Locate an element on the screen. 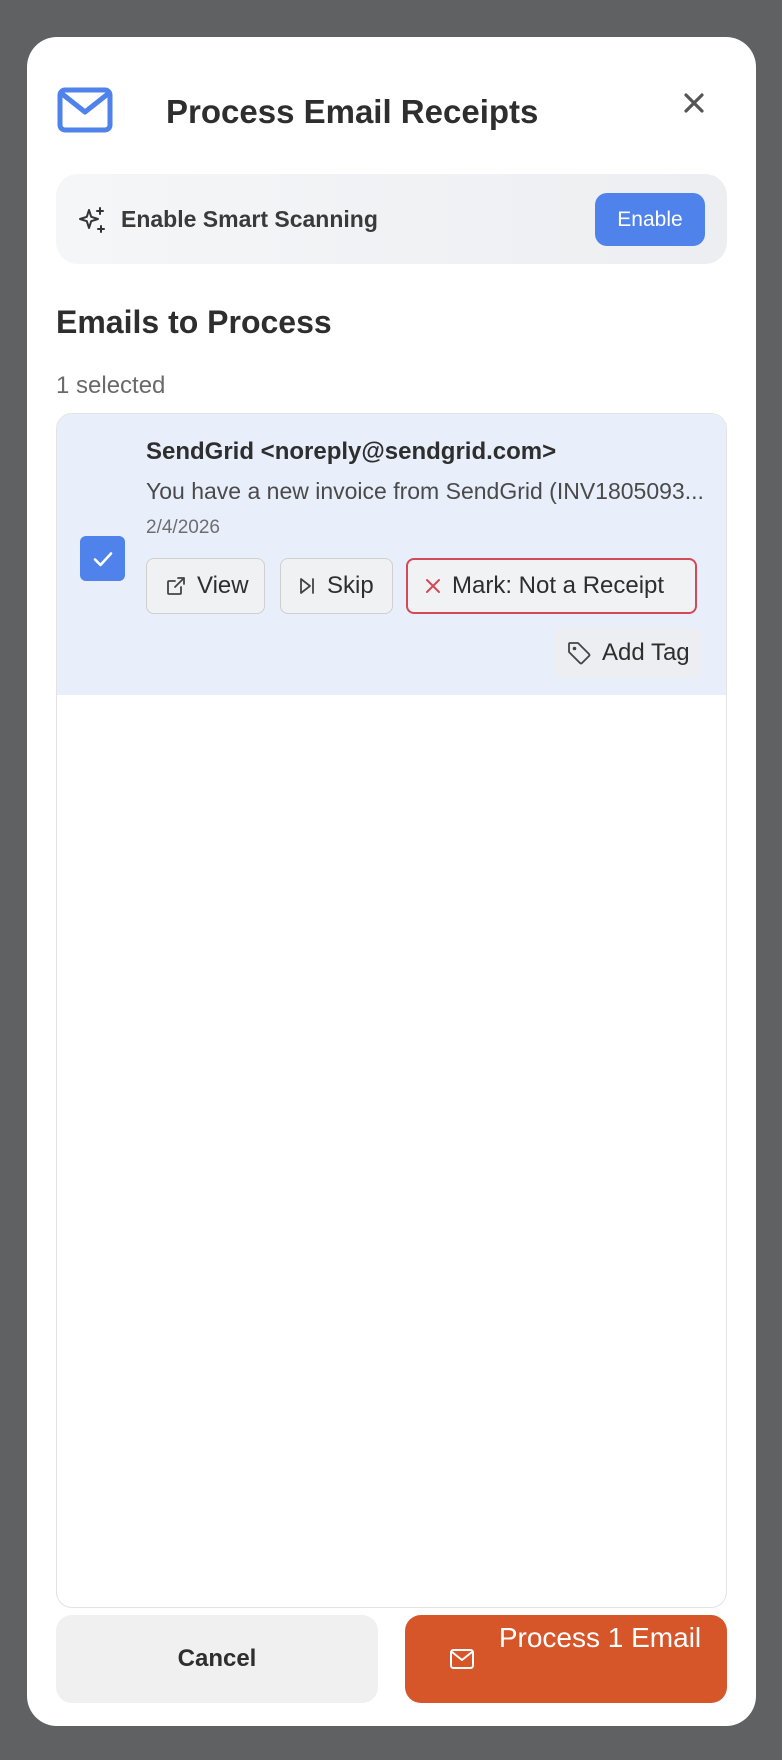  dialog-title: Process Email Receipts is located at coordinates (352, 111).